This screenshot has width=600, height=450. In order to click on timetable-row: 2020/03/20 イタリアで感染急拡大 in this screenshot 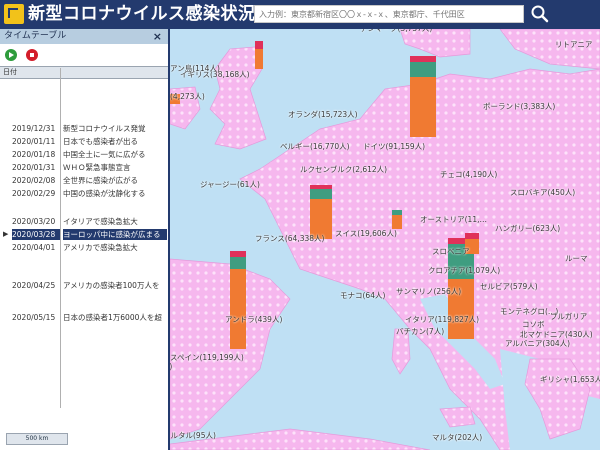, I will do `click(84, 221)`.